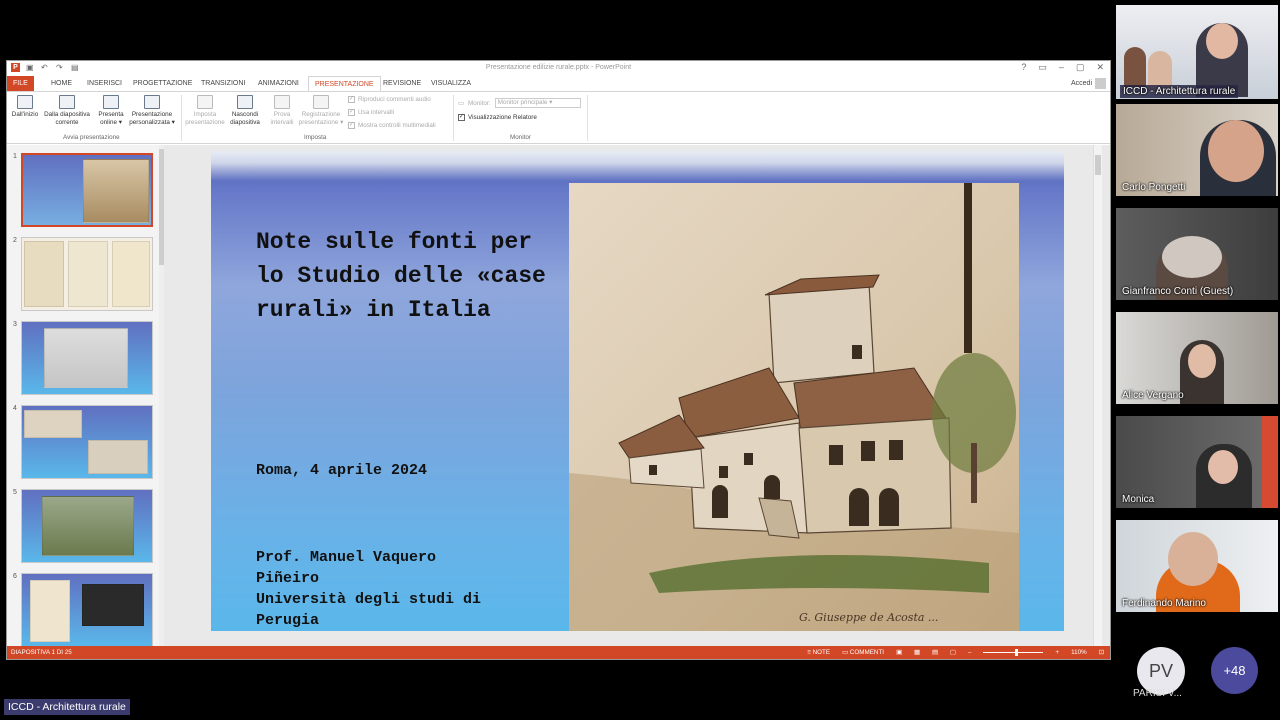 This screenshot has height=720, width=1280. Describe the element at coordinates (1013, 652) in the screenshot. I see `zoom-slider` at that location.